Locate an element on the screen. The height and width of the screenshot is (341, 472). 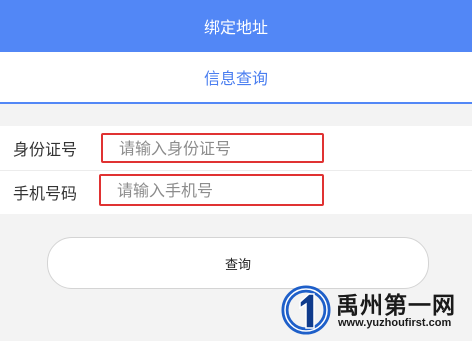
blue-number-one-logo-icon is located at coordinates (306, 310).